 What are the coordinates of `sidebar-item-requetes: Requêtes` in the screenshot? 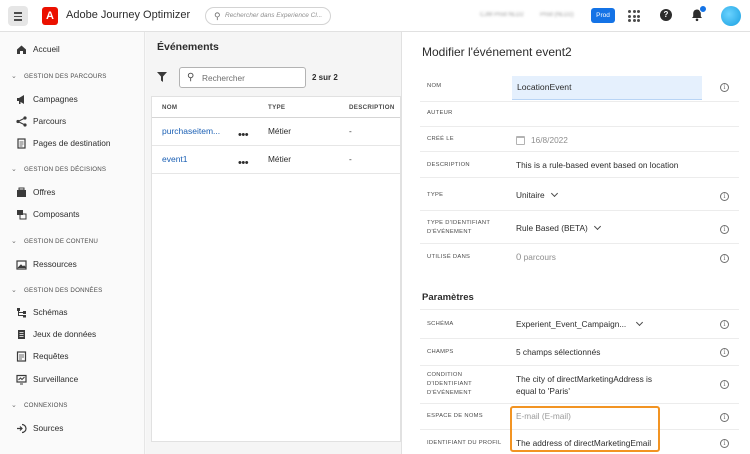 It's located at (72, 357).